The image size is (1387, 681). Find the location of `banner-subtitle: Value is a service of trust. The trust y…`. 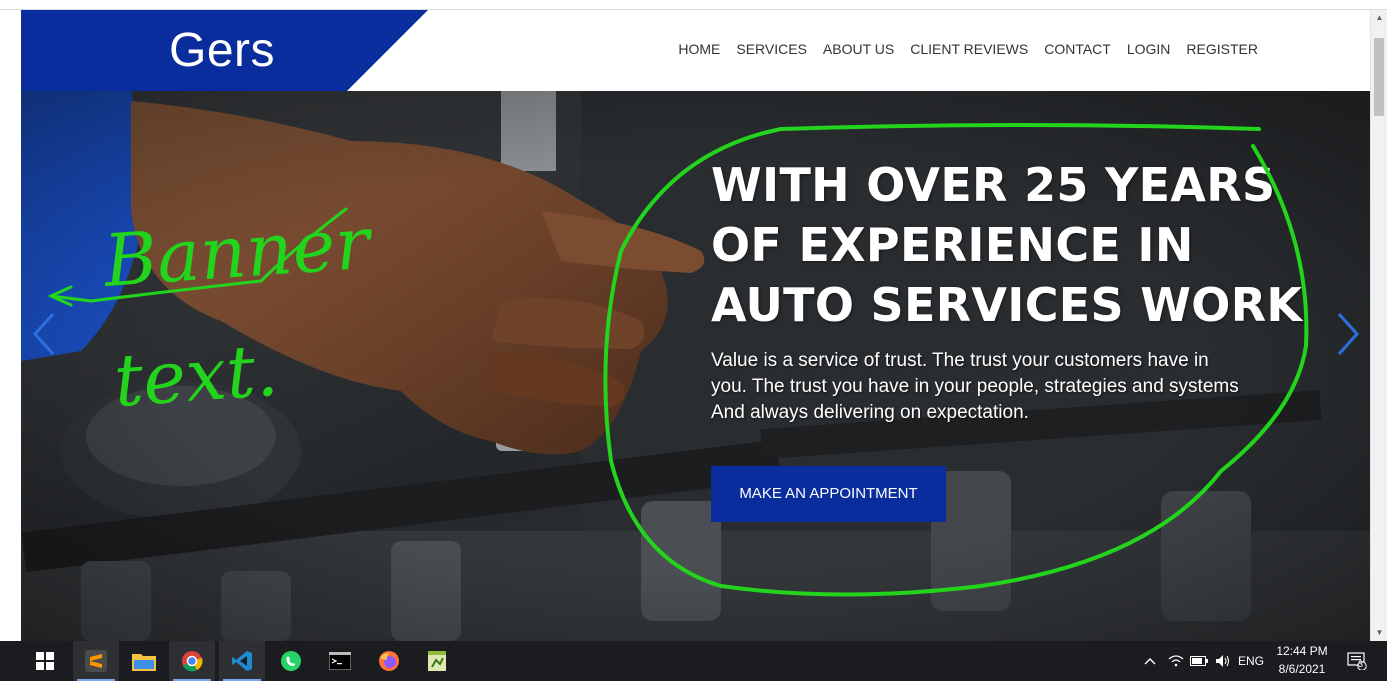

banner-subtitle: Value is a service of trust. The trust y… is located at coordinates (1001, 387).